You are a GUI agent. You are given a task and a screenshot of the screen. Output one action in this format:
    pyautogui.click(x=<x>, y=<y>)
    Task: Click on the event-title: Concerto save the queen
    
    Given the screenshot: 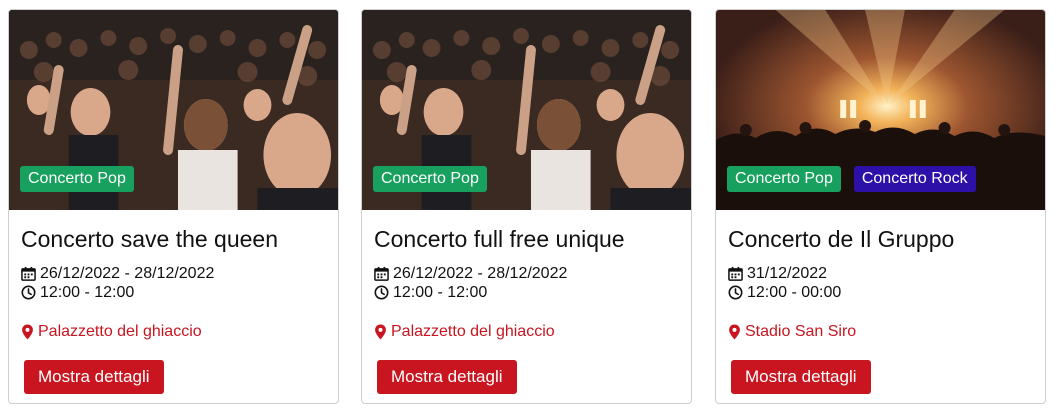 What is the action you would take?
    pyautogui.click(x=173, y=239)
    